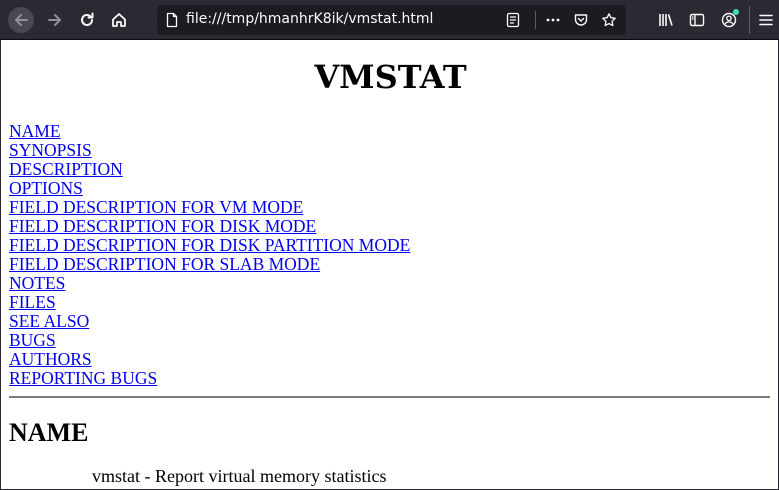  I want to click on url-text: file:///tmp/hmanhrK8ik/vmstat.html, so click(309, 19).